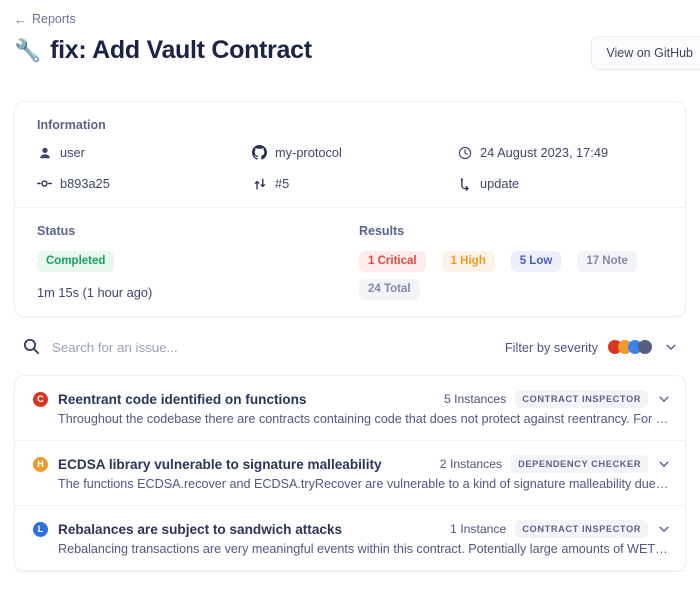  I want to click on github-icon, so click(259, 152).